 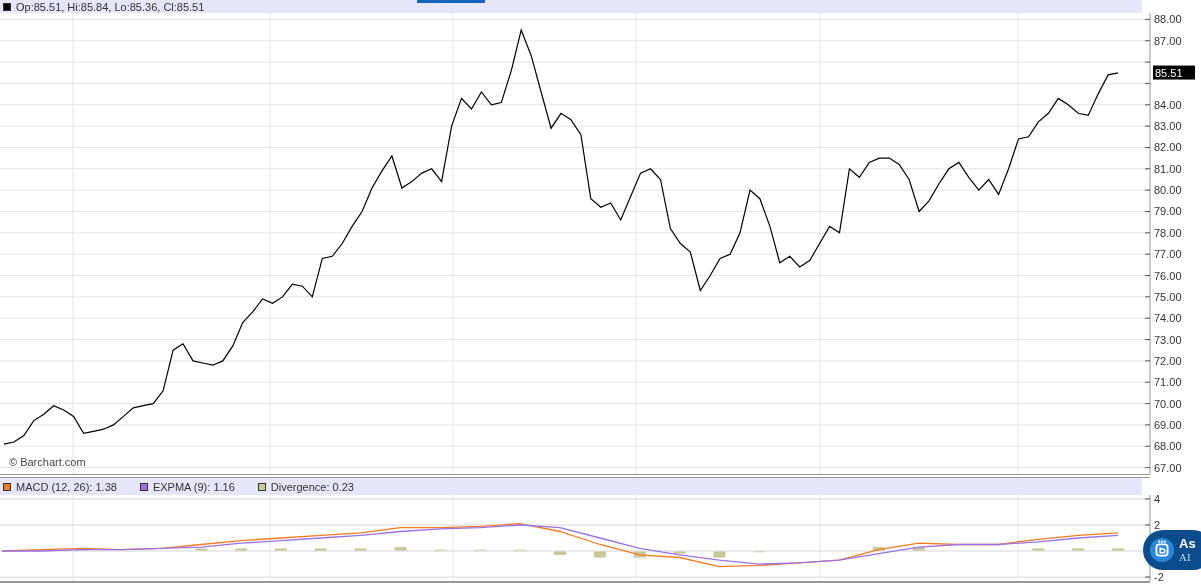 I want to click on axis-label: 72.00, so click(x=1168, y=360).